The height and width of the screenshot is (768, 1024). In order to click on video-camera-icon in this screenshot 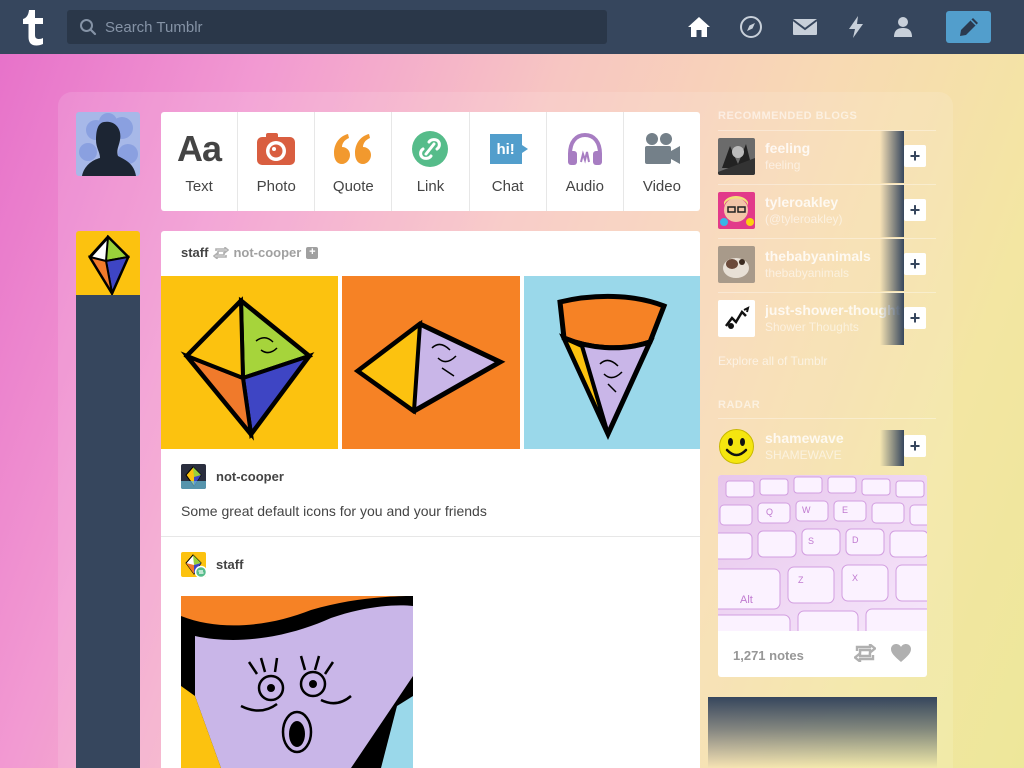, I will do `click(662, 149)`.